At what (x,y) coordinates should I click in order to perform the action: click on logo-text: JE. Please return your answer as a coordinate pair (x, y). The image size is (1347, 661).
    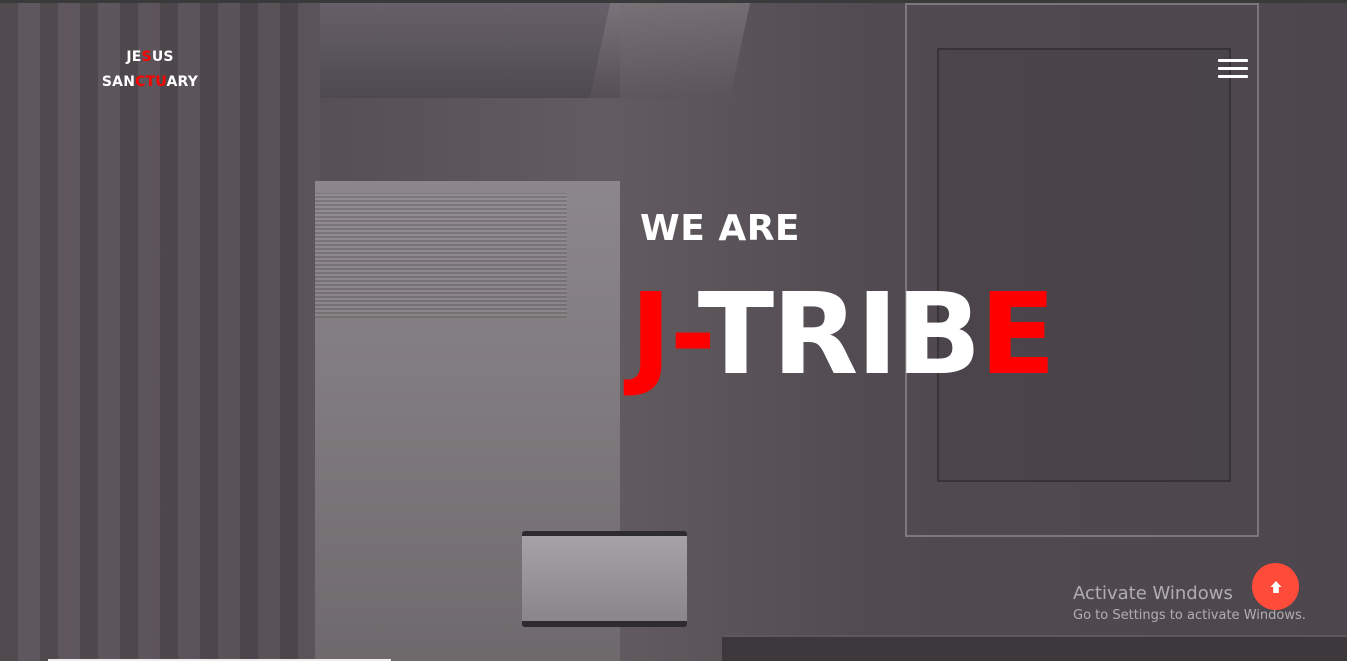
    Looking at the image, I should click on (134, 57).